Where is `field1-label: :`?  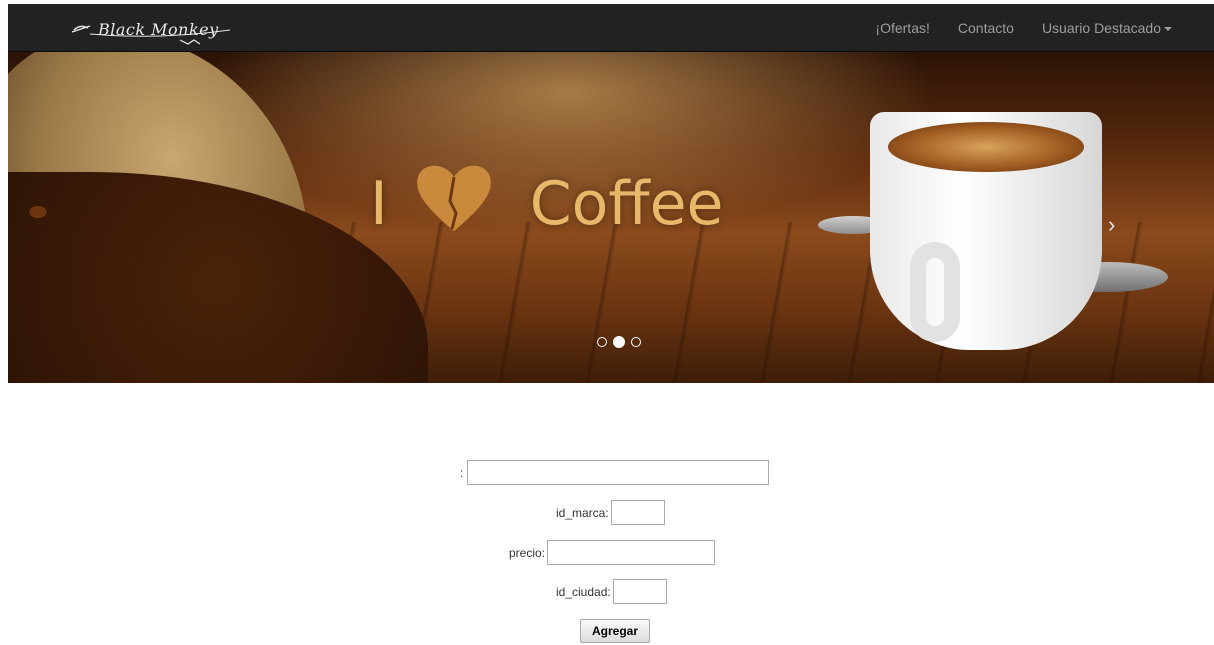 field1-label: : is located at coordinates (462, 472).